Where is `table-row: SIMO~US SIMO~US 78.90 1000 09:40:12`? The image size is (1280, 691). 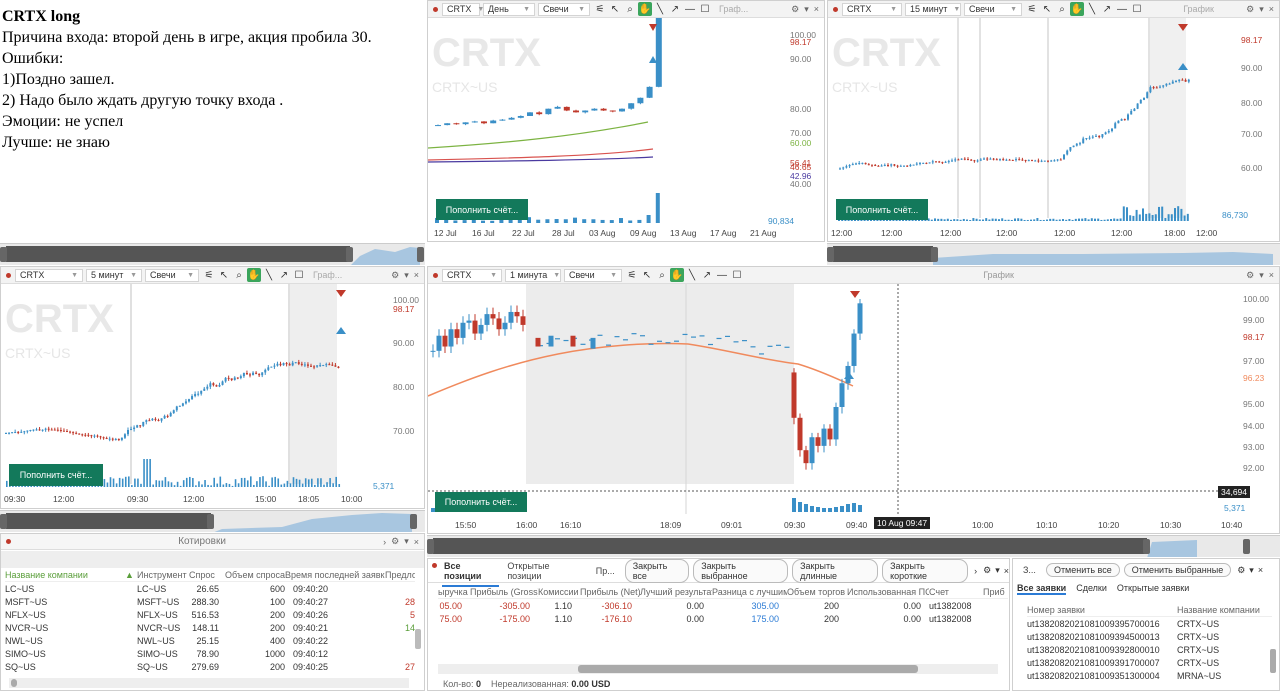
table-row: SIMO~US SIMO~US 78.90 1000 09:40:12 is located at coordinates (210, 653).